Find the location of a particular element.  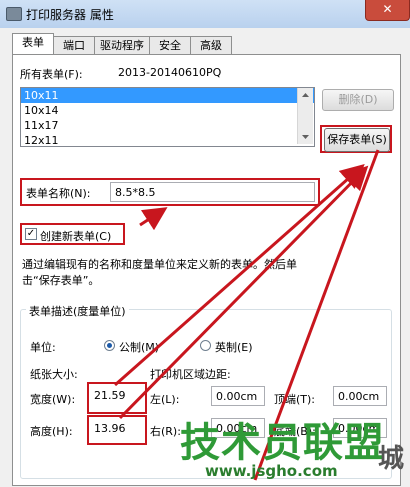

watermark-url: www.jsgho.com is located at coordinates (271, 471).